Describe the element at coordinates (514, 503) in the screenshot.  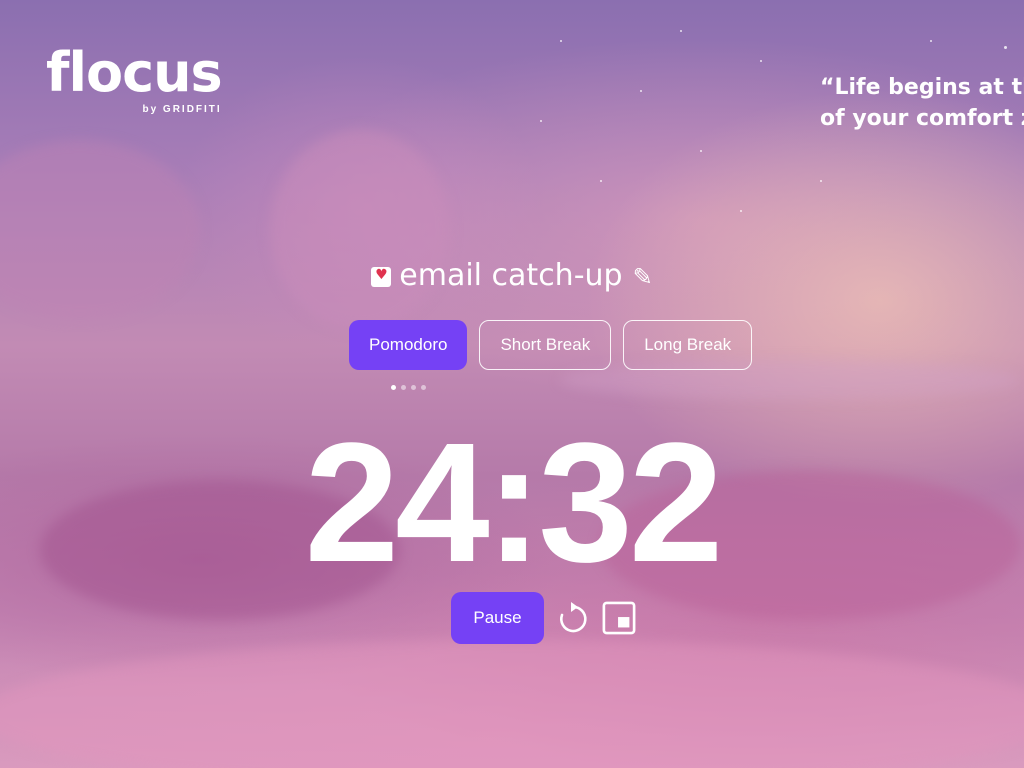
I see `timer-display: 24:32` at that location.